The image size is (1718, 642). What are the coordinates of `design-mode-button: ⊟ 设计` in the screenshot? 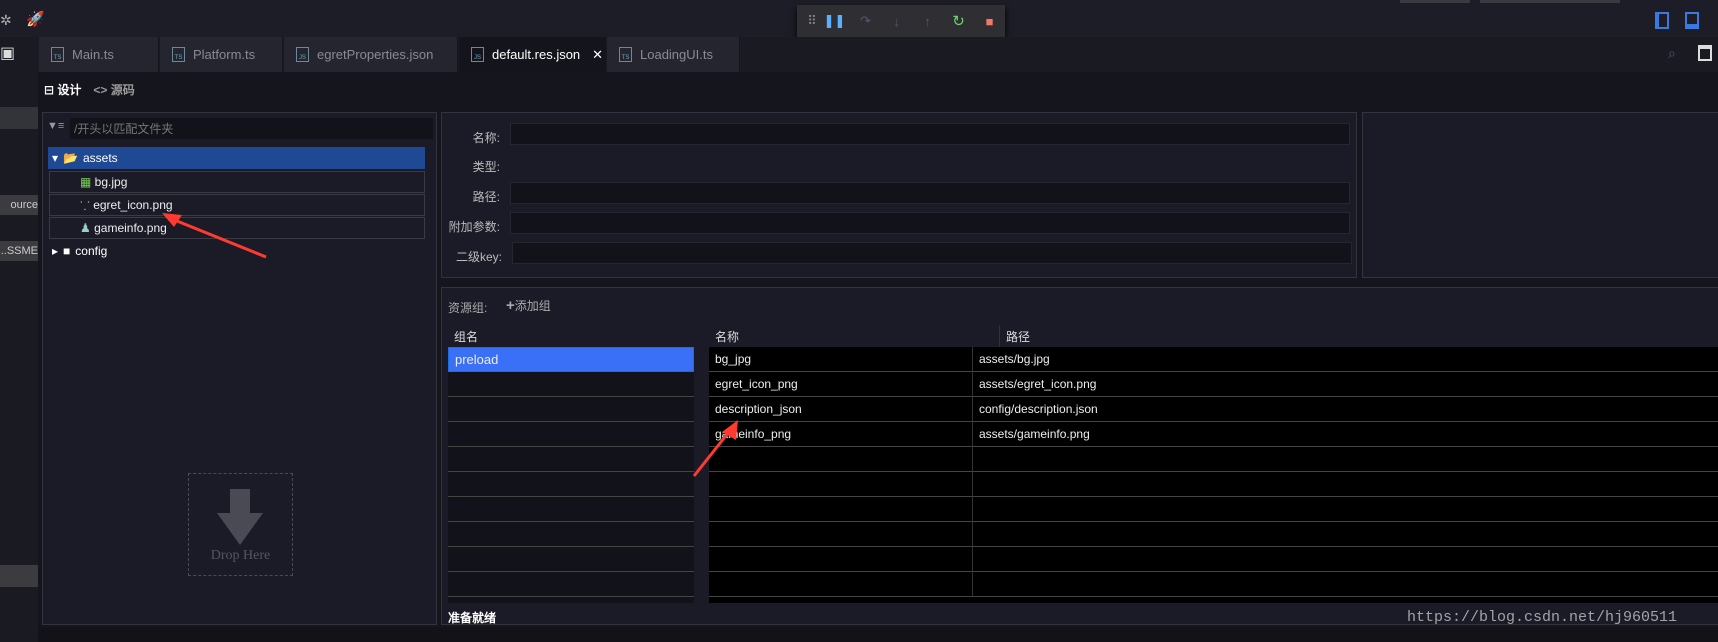 It's located at (62, 89).